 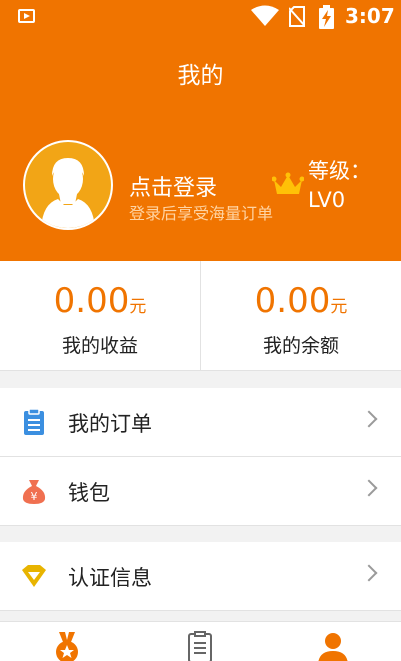 I want to click on status-bar: 3:07, so click(x=200, y=17).